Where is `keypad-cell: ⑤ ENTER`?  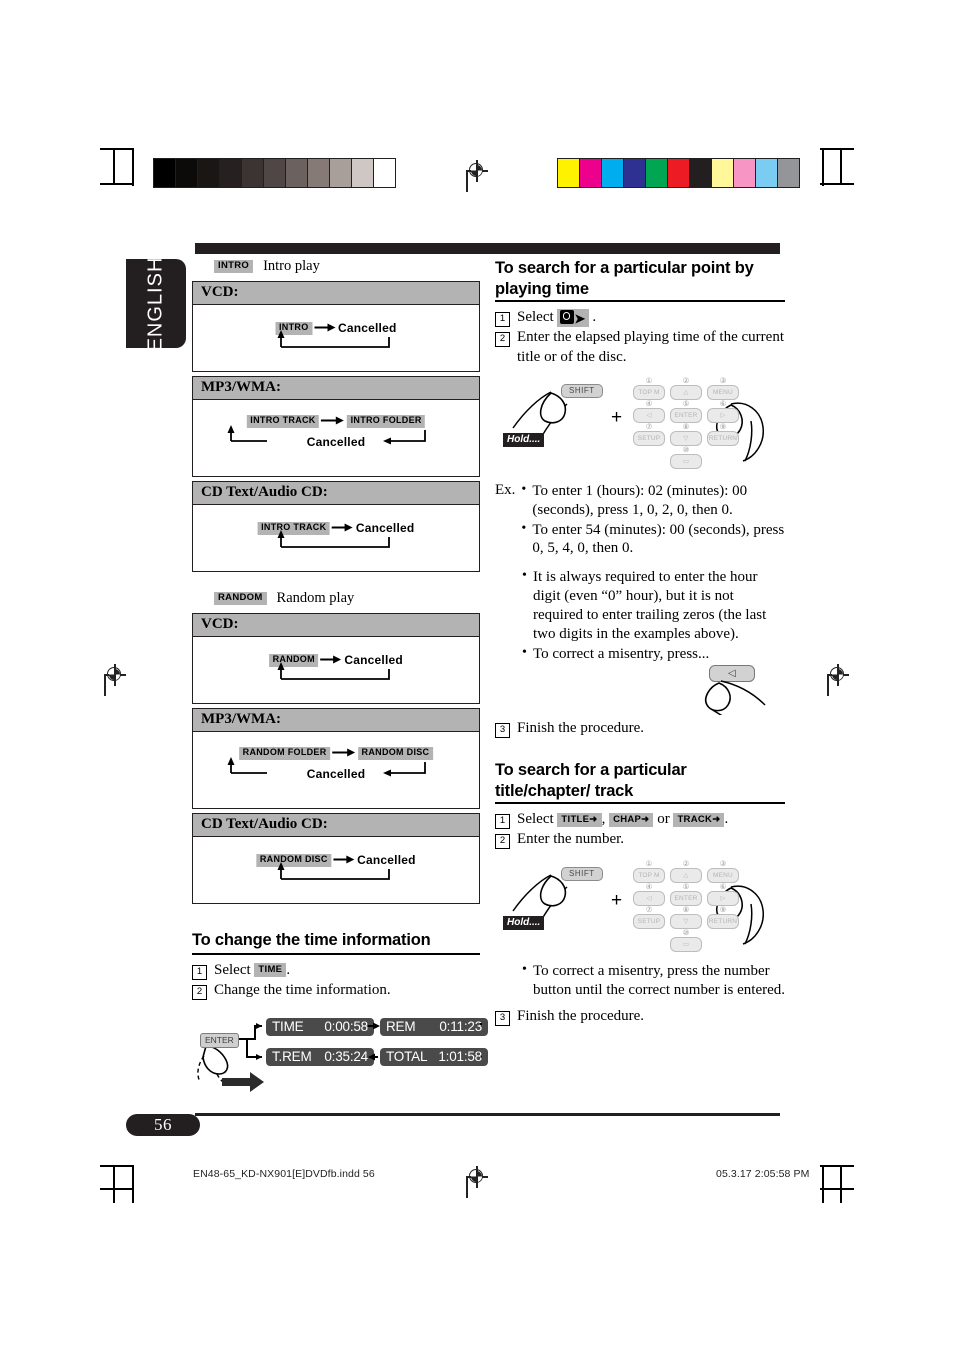 keypad-cell: ⑤ ENTER is located at coordinates (686, 411).